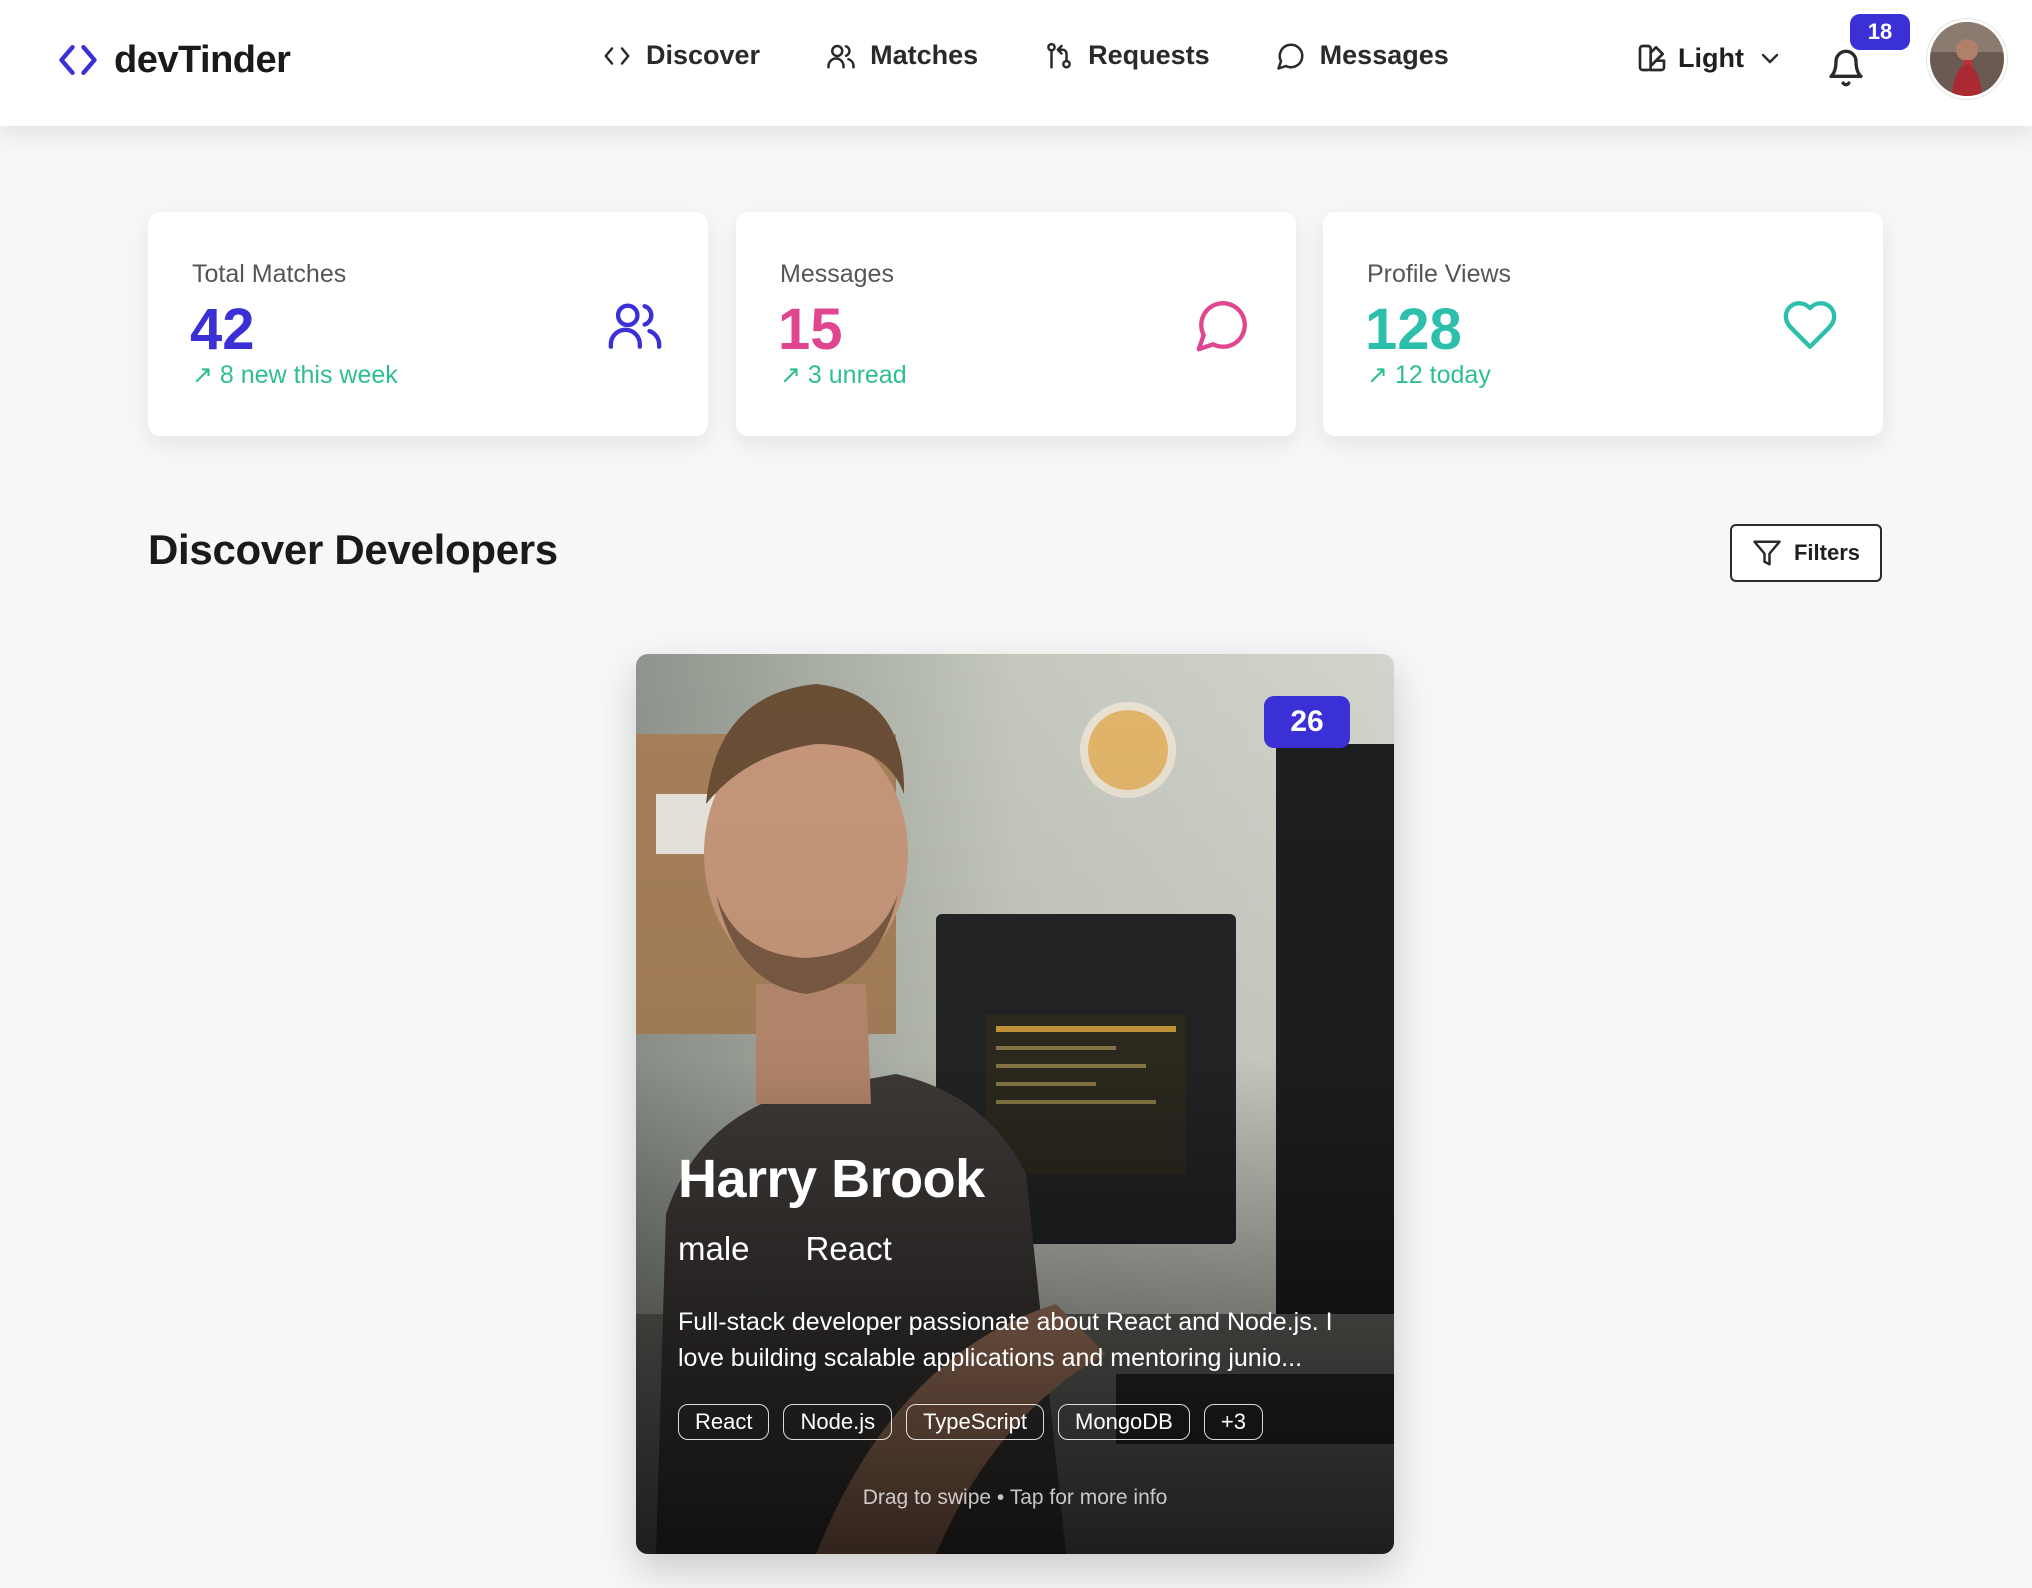 This screenshot has width=2032, height=1588. I want to click on stat-trend-text: 12 today, so click(1442, 375).